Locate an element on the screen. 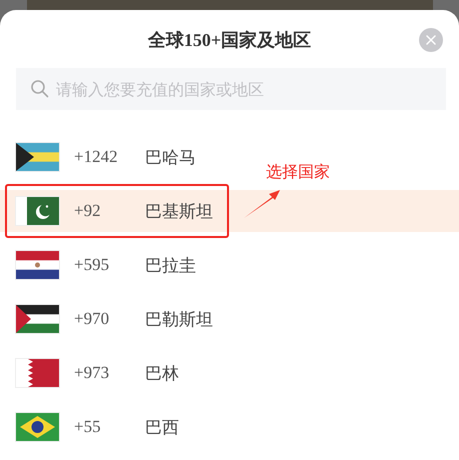  dial-code: +55 is located at coordinates (88, 427).